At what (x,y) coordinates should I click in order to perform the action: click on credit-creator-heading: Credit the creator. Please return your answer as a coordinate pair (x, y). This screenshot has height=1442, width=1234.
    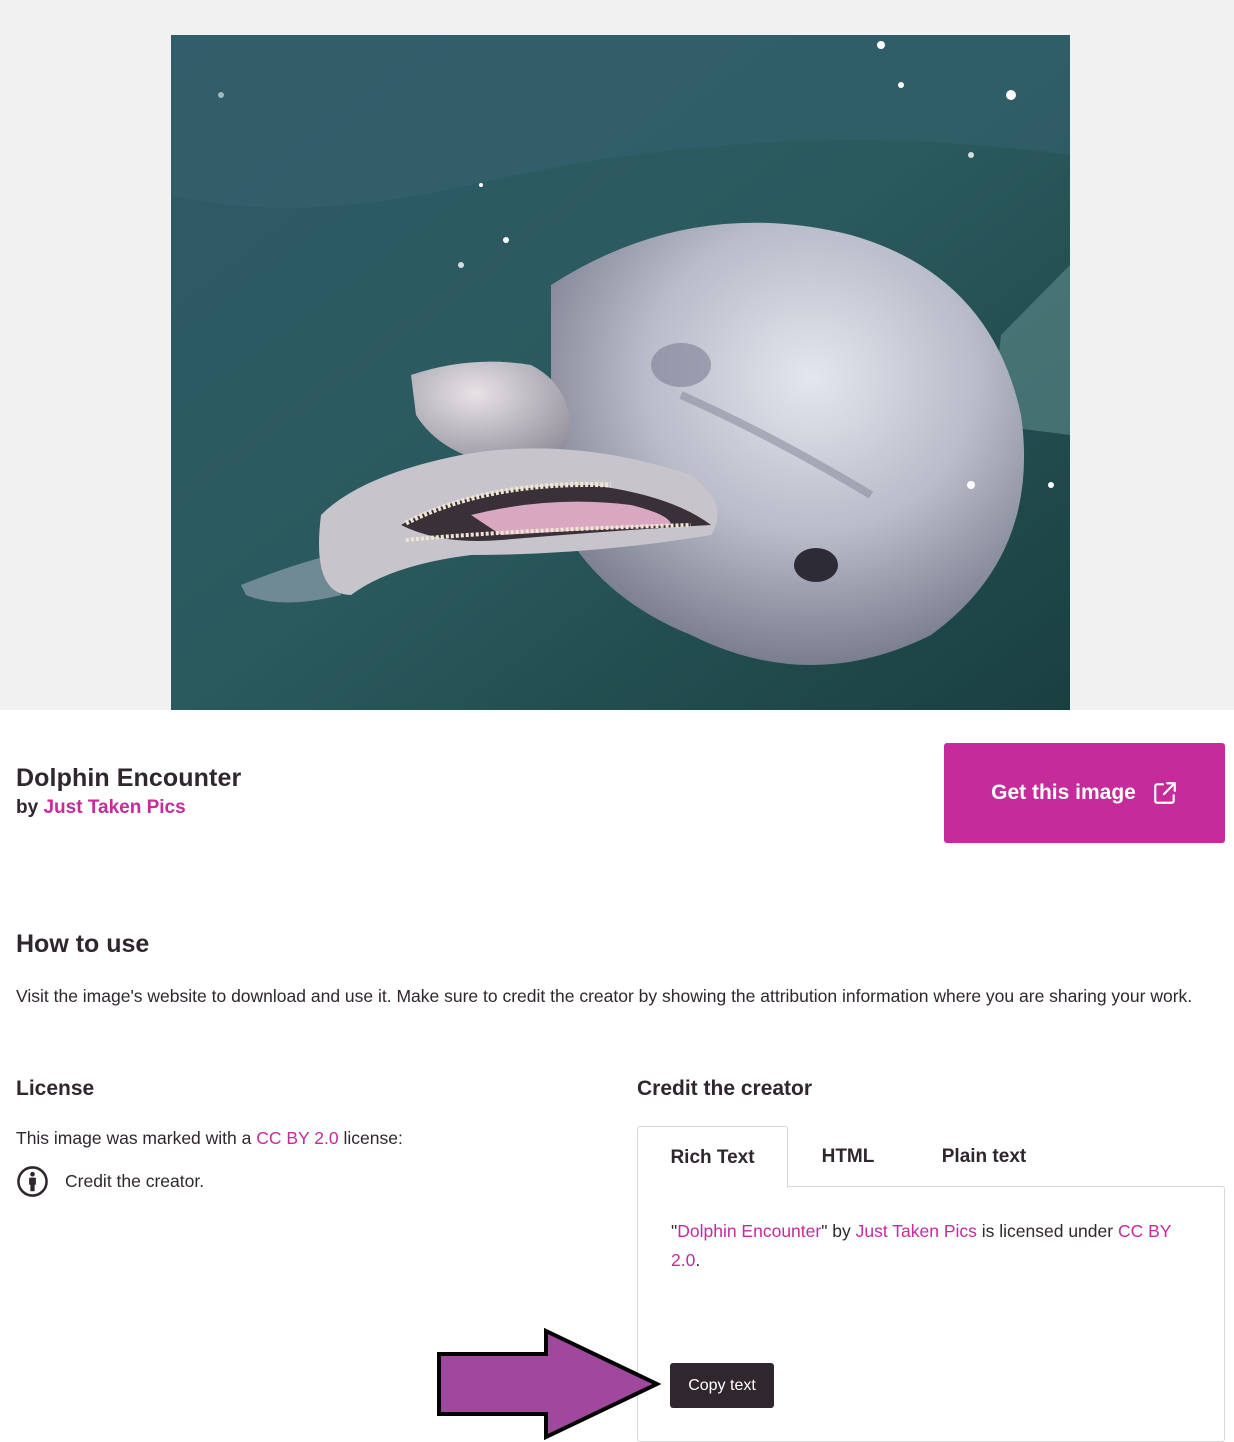
    Looking at the image, I should click on (725, 1088).